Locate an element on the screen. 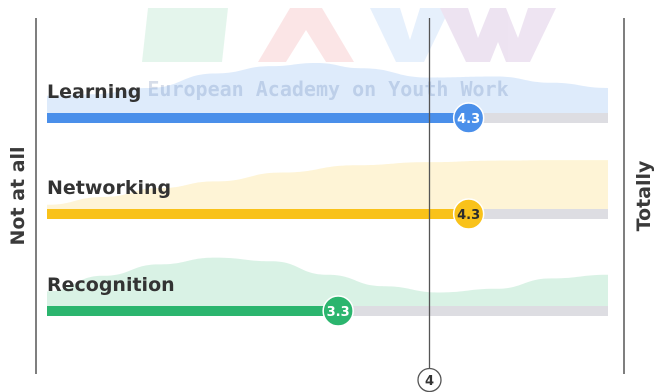 This screenshot has width=656, height=392. axis-min-label: Not at all is located at coordinates (18, 196).